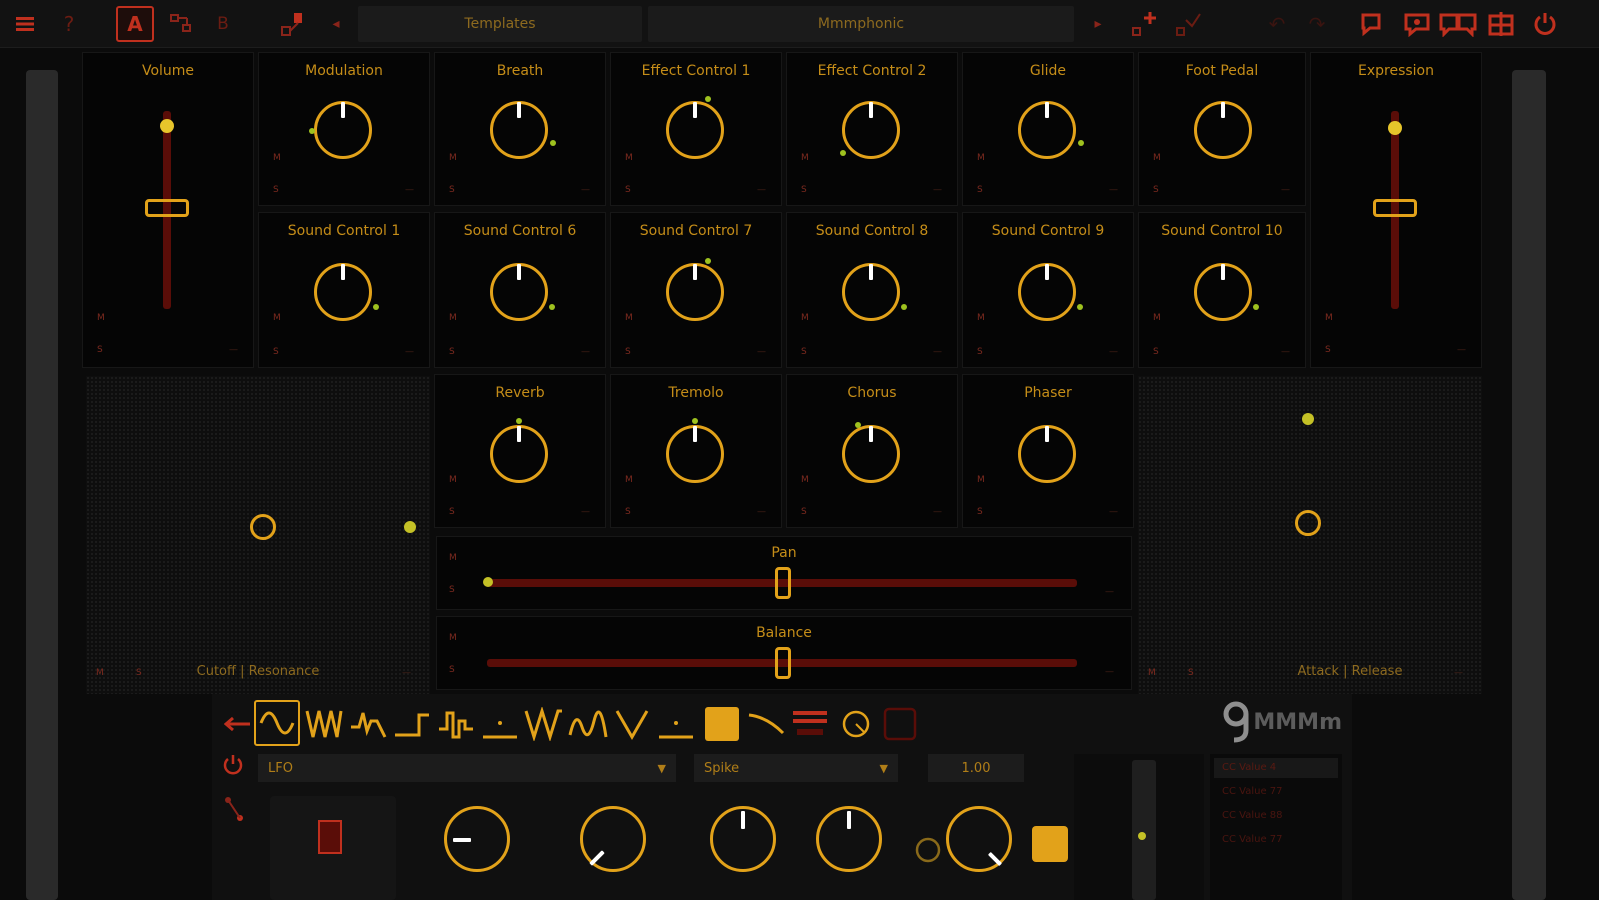  What do you see at coordinates (1098, 24) in the screenshot?
I see `next-arrow-icon: ▸` at bounding box center [1098, 24].